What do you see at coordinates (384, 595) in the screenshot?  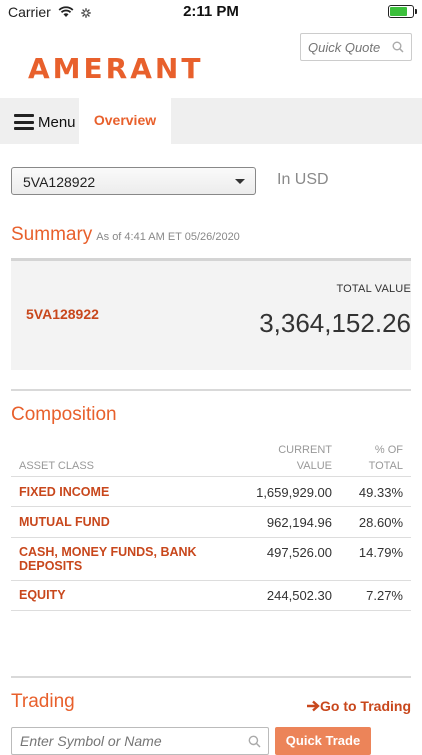 I see `asset-pct: 7.27%` at bounding box center [384, 595].